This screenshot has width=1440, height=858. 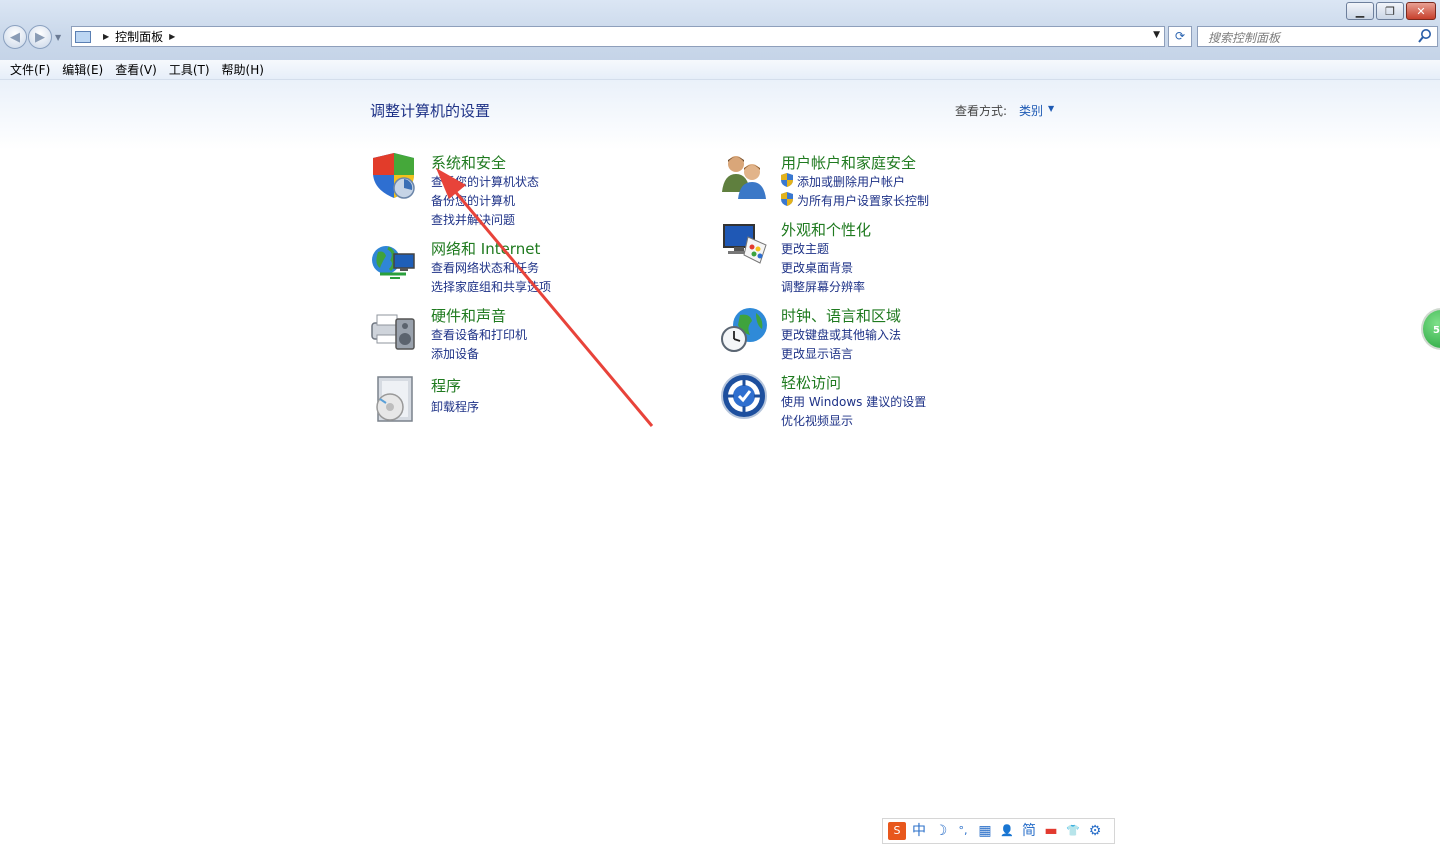 What do you see at coordinates (394, 176) in the screenshot?
I see `shield-icon` at bounding box center [394, 176].